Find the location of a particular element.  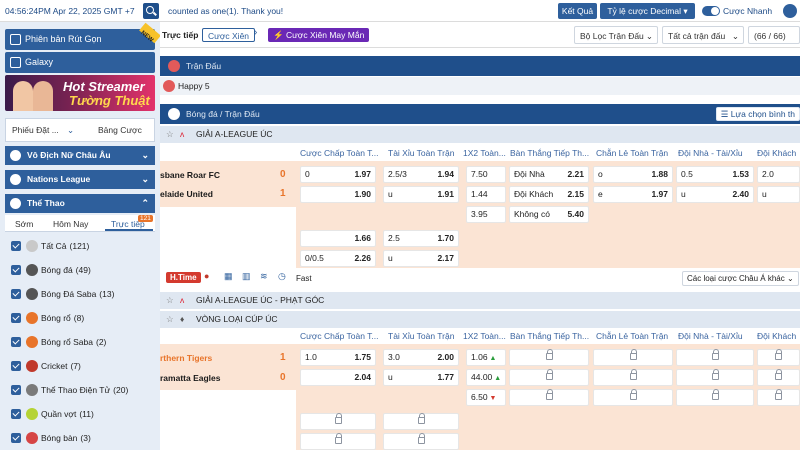

quick-bet-toggle is located at coordinates (711, 11).